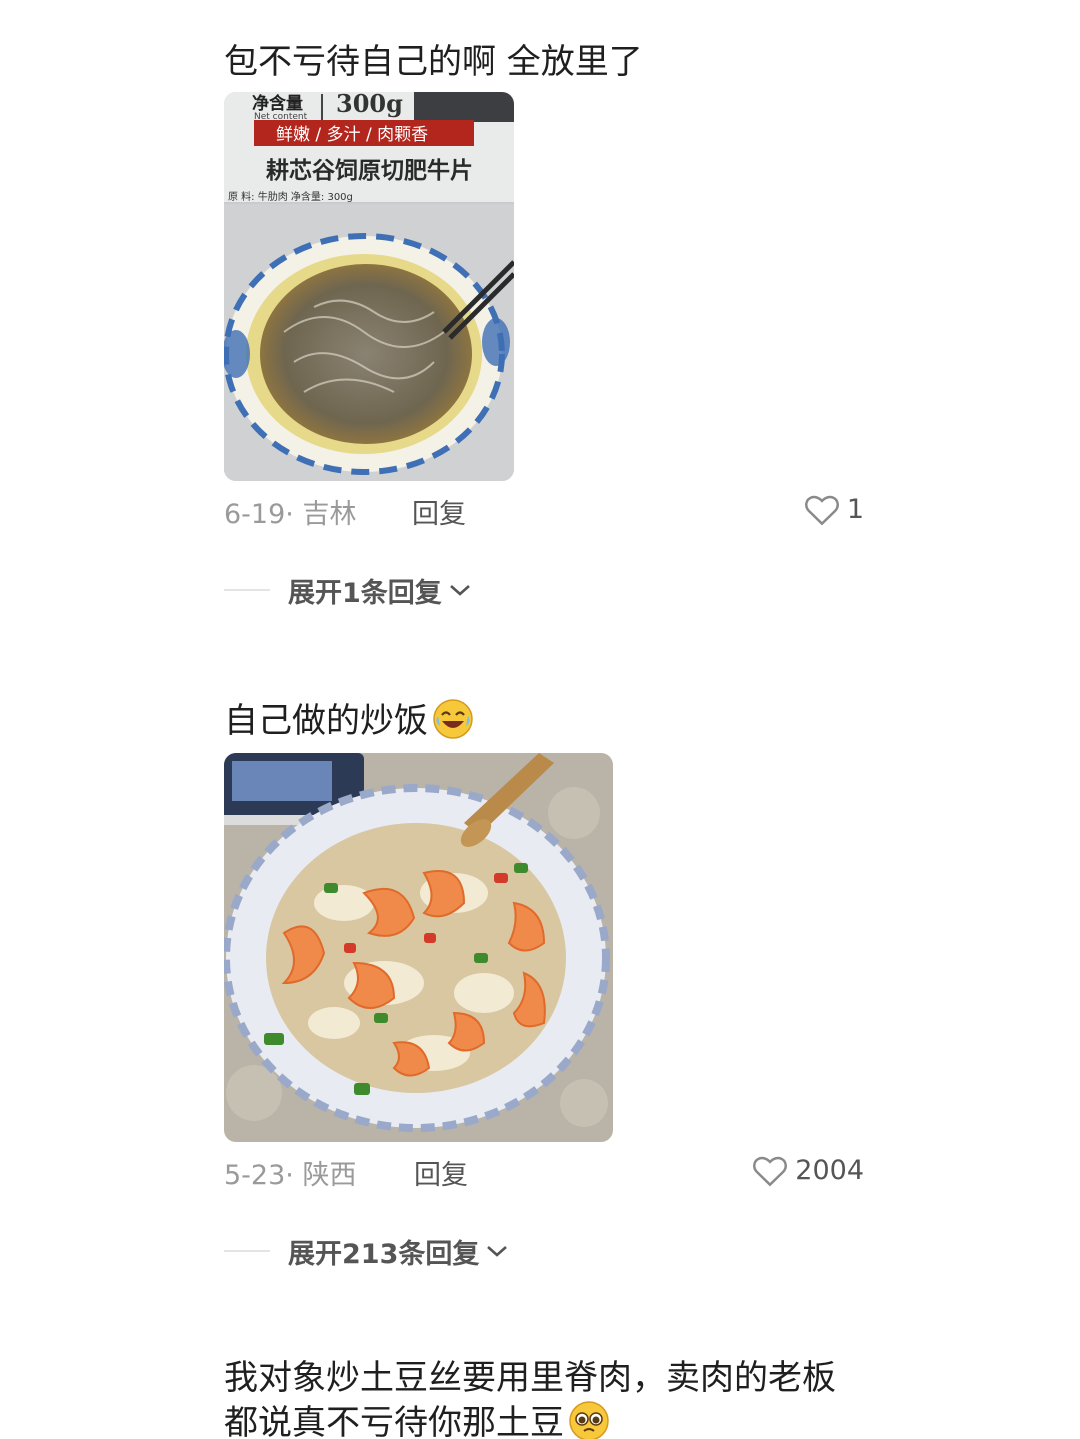 Image resolution: width=1080 pixels, height=1439 pixels. I want to click on comment-text-line-2: 都说真不亏待你那土豆, so click(530, 1419).